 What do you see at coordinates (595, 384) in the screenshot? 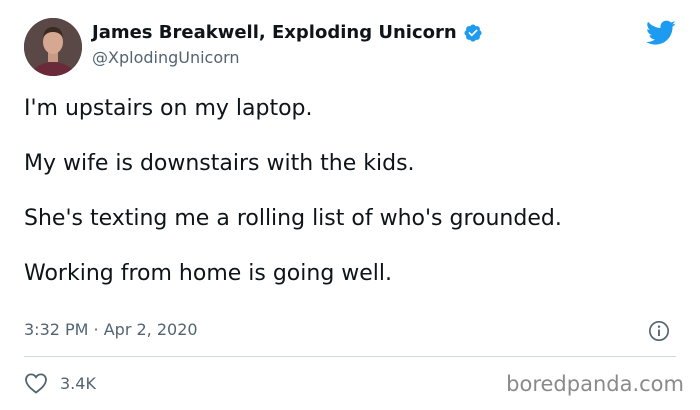
I see `watermark: boredpanda.com` at bounding box center [595, 384].